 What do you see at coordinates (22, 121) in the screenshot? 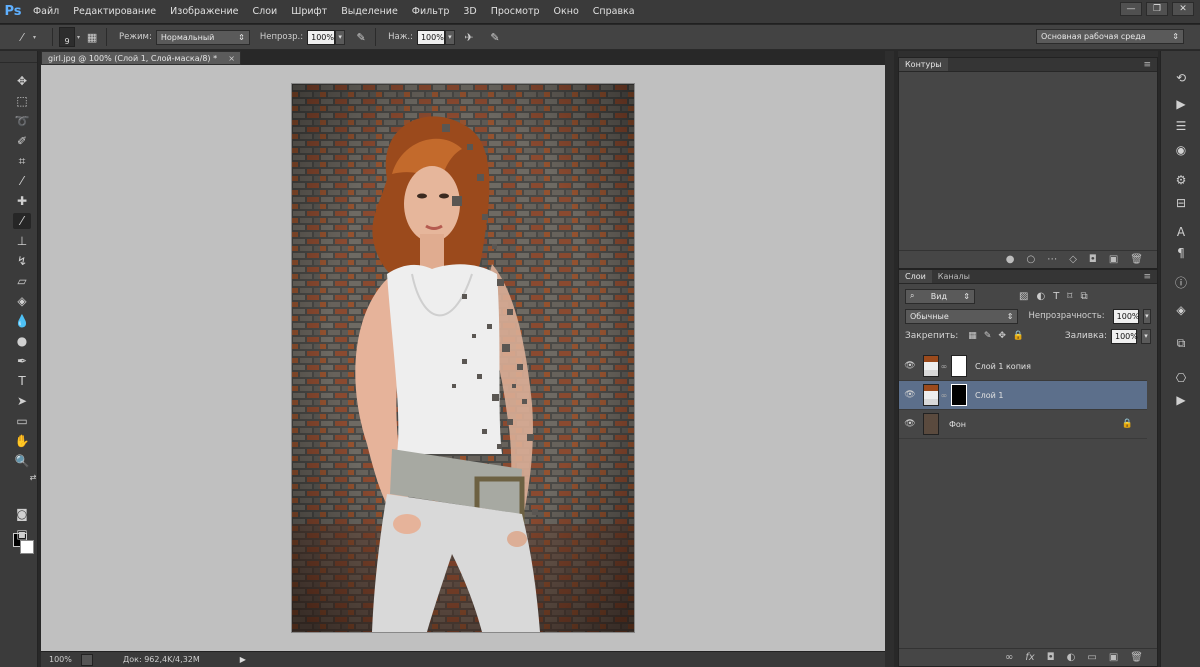
I see `lasso-tool-icon: ➰` at bounding box center [22, 121].